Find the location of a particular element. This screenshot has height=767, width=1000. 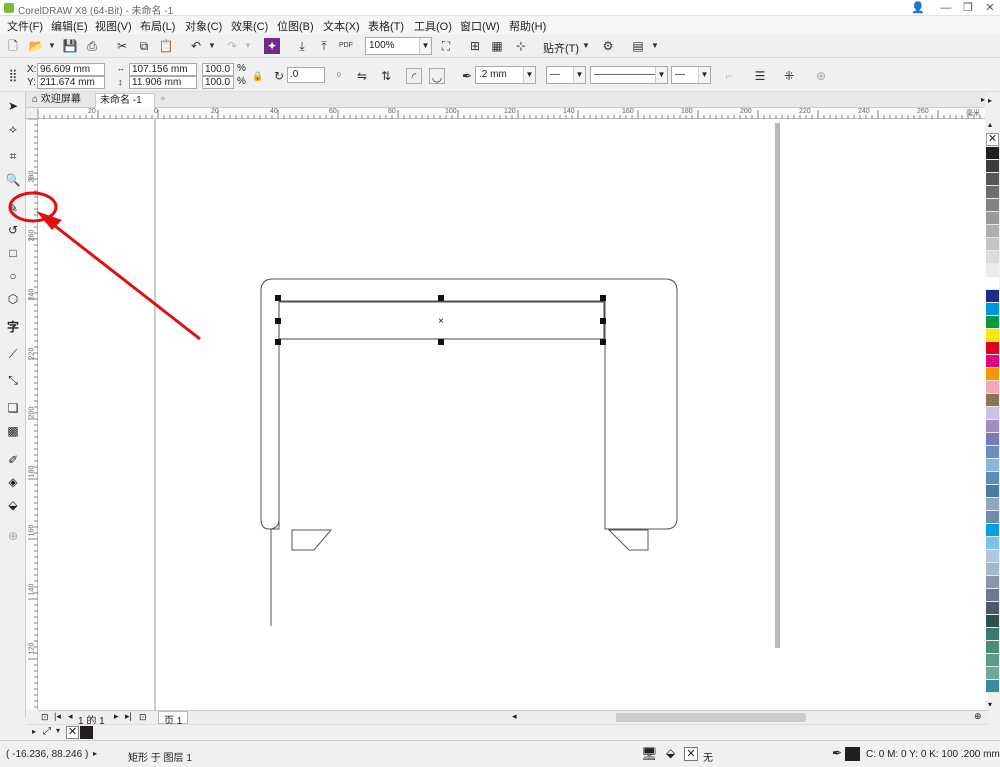

outline-width-select: .2 mm ▼ is located at coordinates (505, 75).